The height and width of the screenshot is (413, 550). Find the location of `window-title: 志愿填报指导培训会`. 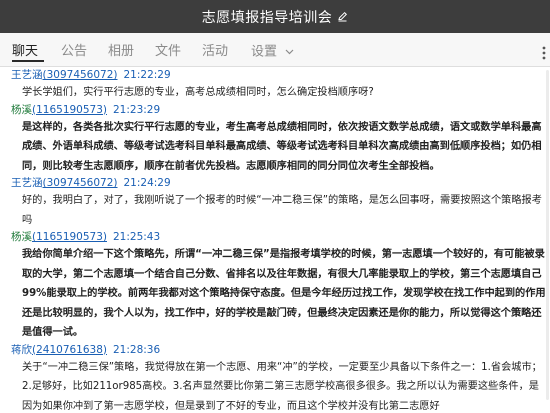

window-title: 志愿填报指导培训会 is located at coordinates (267, 17).